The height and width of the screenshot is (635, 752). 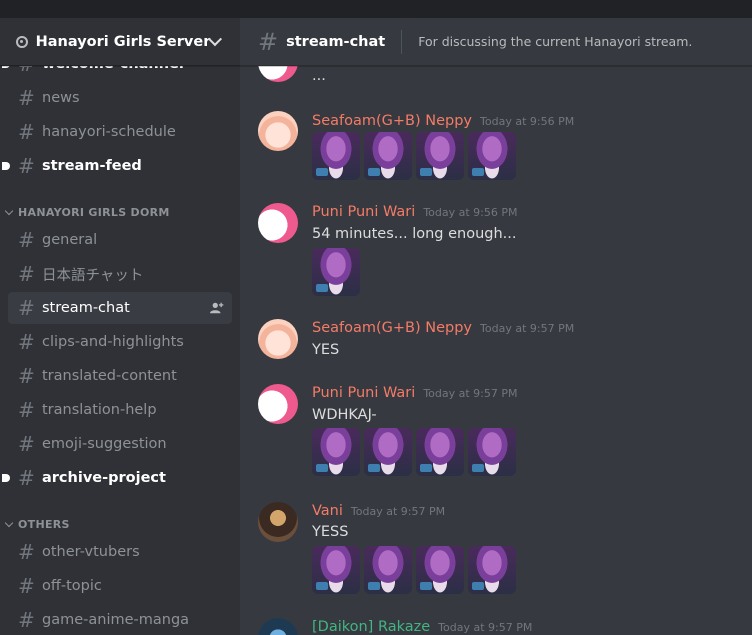 What do you see at coordinates (402, 41) in the screenshot?
I see `header-divider` at bounding box center [402, 41].